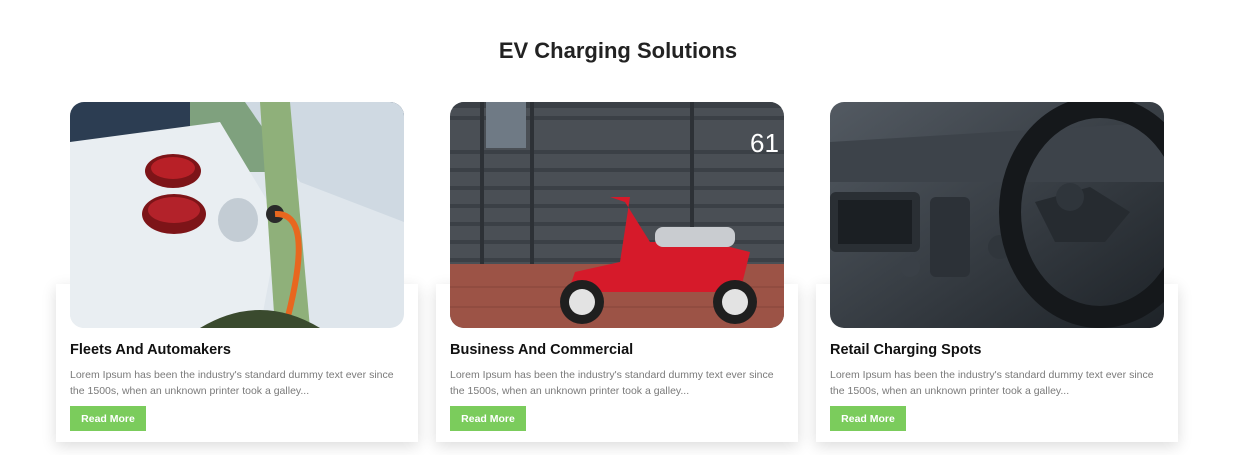 This screenshot has width=1249, height=455. What do you see at coordinates (150, 350) in the screenshot?
I see `card-title: Fleets And Automakers` at bounding box center [150, 350].